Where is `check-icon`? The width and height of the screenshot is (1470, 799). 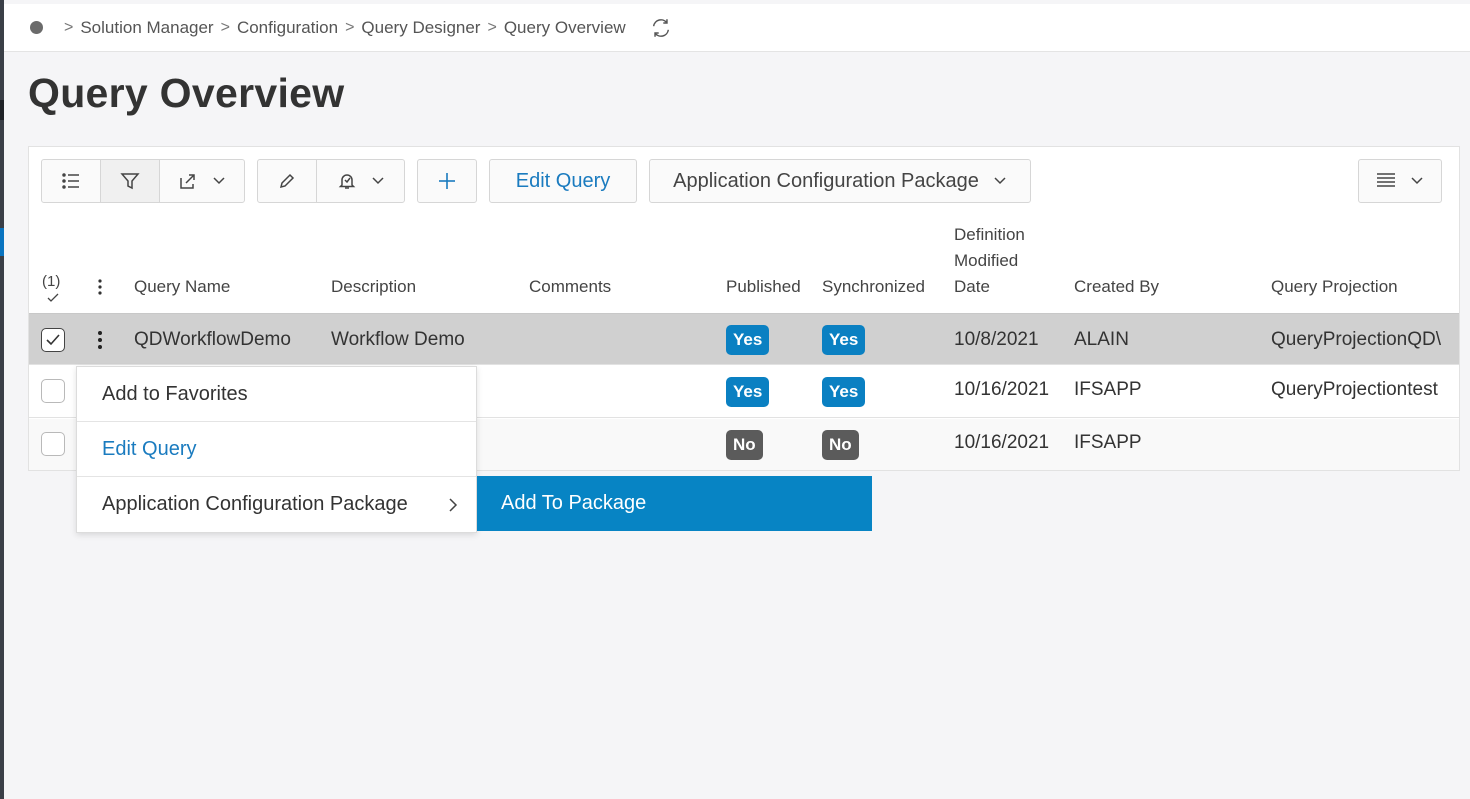
check-icon is located at coordinates (53, 340).